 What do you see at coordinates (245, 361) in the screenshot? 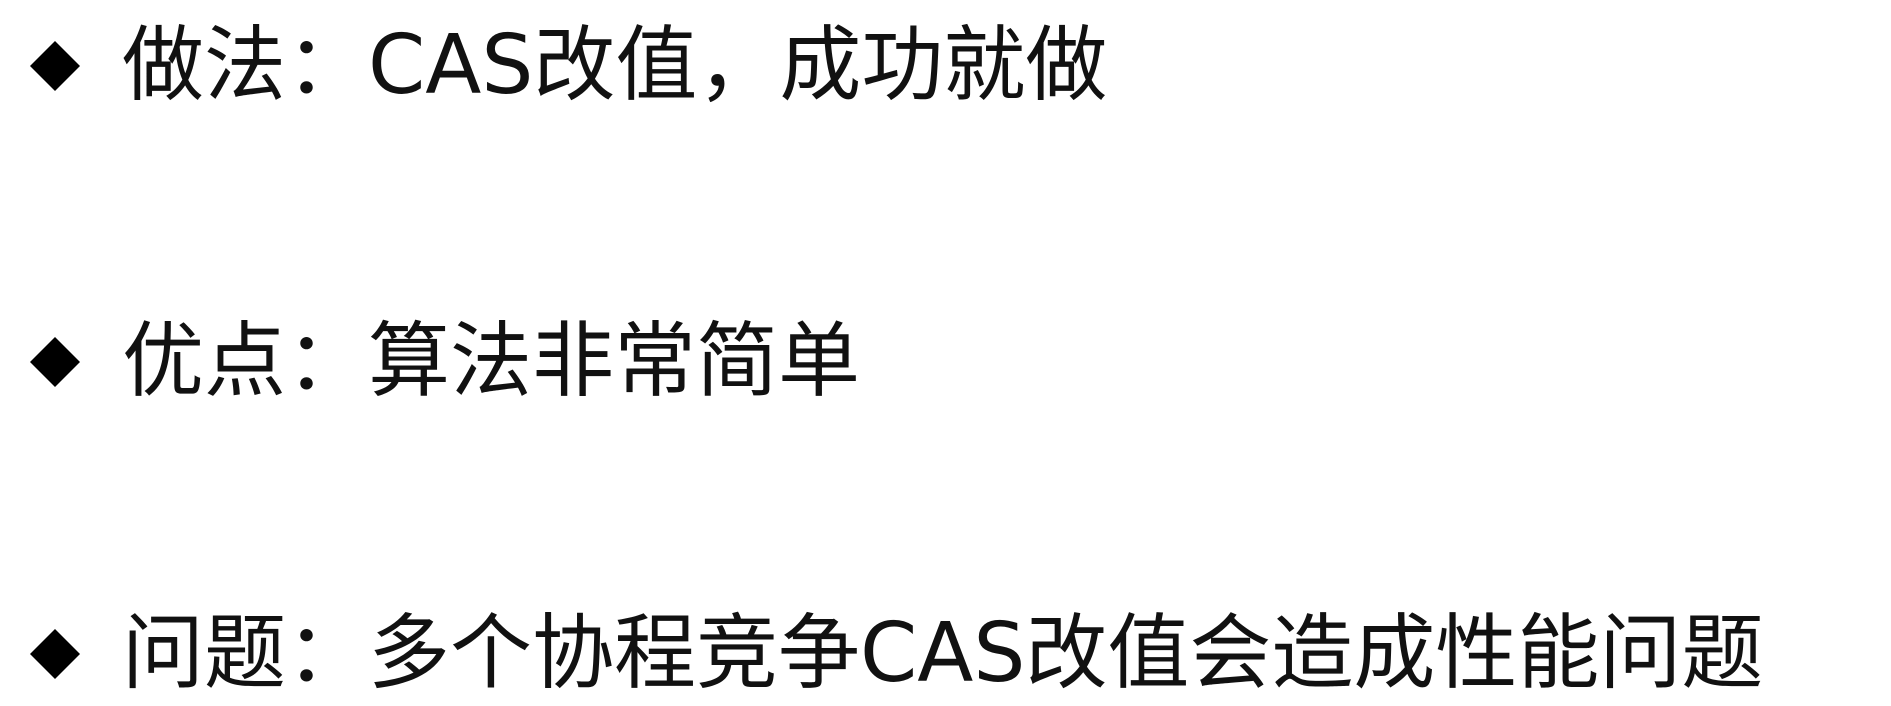
I see `bullet-term: 优点：` at bounding box center [245, 361].